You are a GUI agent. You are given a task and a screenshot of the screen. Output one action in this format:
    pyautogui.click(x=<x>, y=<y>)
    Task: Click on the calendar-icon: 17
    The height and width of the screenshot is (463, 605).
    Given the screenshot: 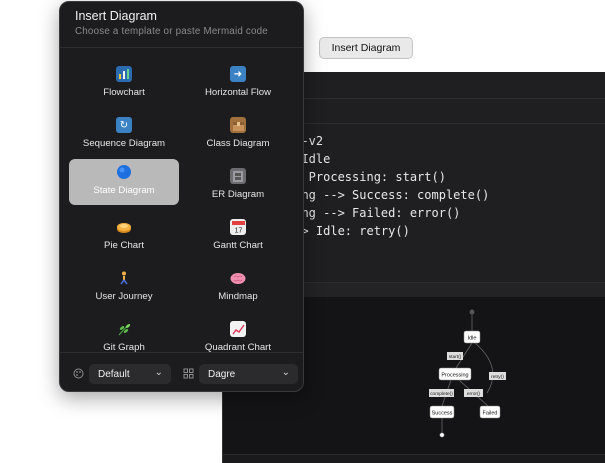 What is the action you would take?
    pyautogui.click(x=238, y=227)
    